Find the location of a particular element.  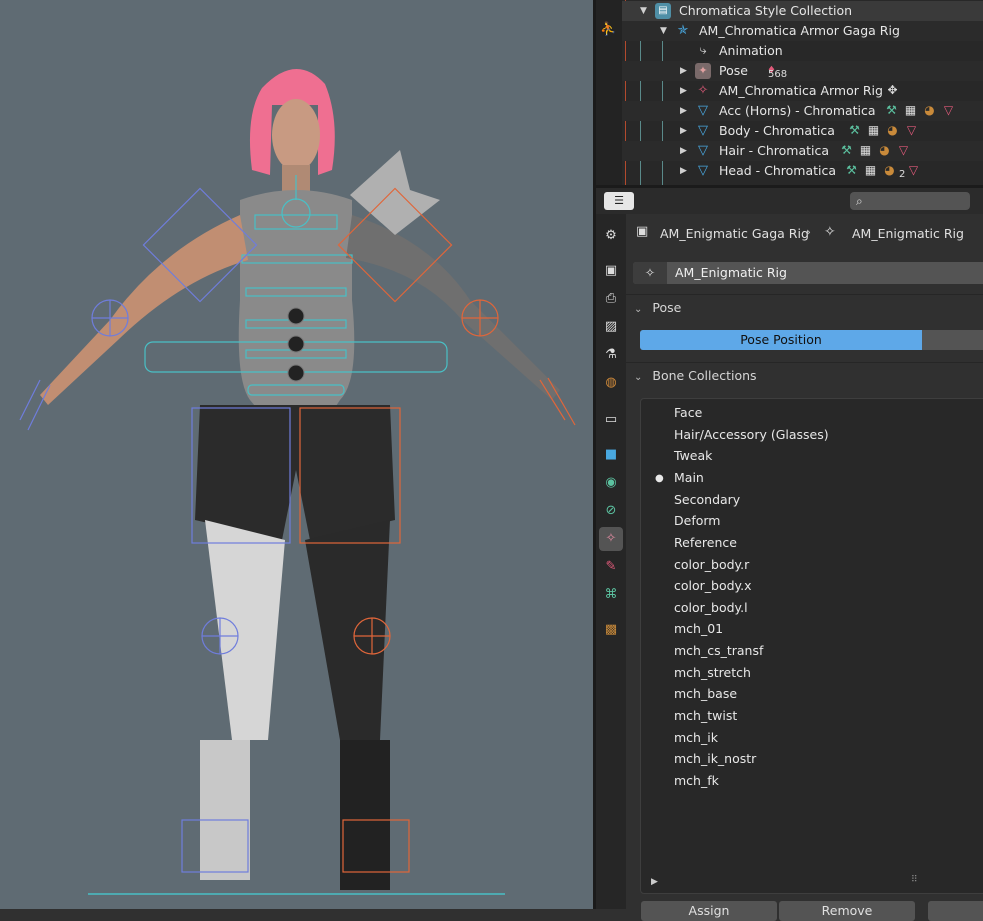

face-shape is located at coordinates (296, 135).